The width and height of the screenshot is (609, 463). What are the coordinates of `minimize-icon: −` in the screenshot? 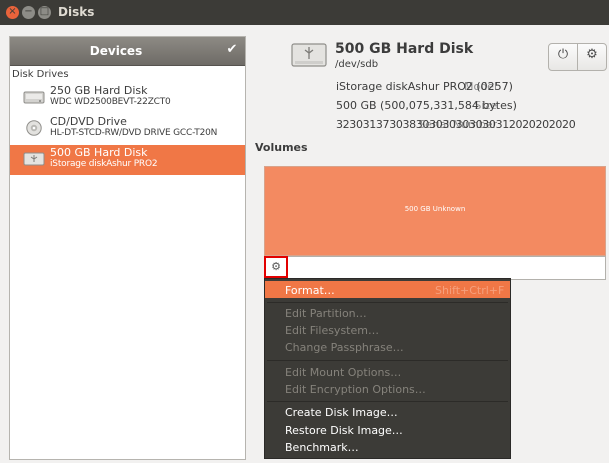 It's located at (28, 11).